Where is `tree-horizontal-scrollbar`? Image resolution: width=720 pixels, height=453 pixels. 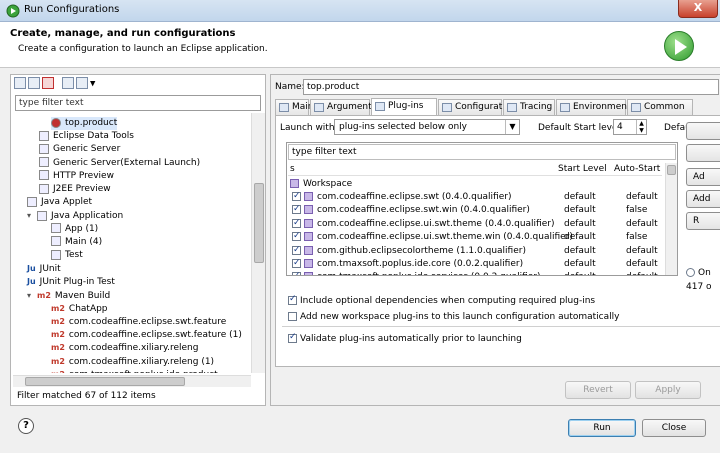 tree-horizontal-scrollbar is located at coordinates (132, 381).